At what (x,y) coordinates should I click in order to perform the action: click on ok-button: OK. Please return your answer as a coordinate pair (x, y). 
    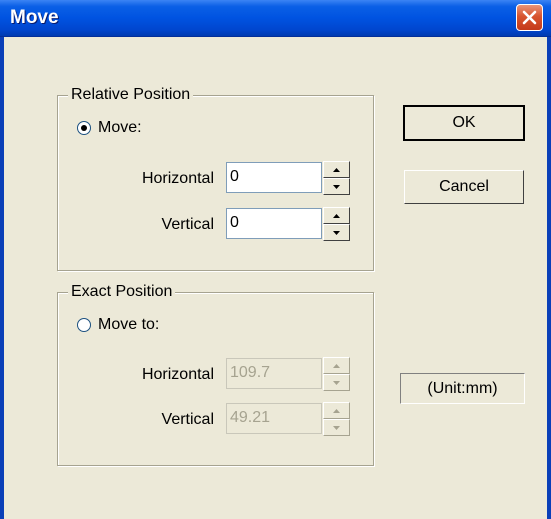
    Looking at the image, I should click on (464, 123).